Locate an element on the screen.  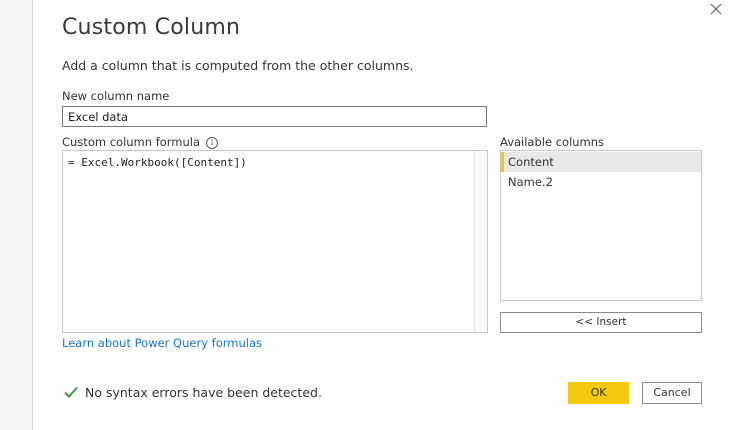
available-columns-label: Available columns is located at coordinates (552, 142).